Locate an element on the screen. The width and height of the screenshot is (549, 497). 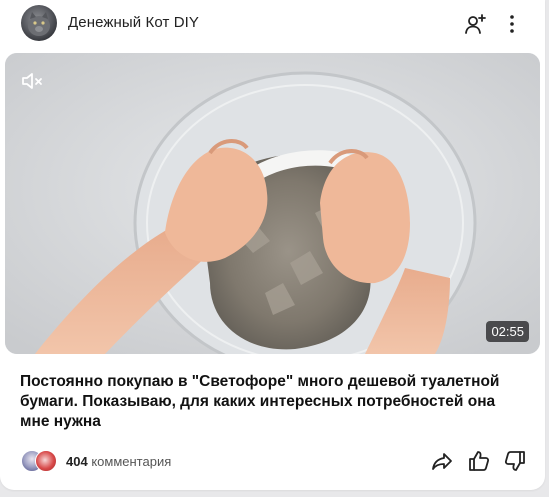
person-plus-icon is located at coordinates (475, 24).